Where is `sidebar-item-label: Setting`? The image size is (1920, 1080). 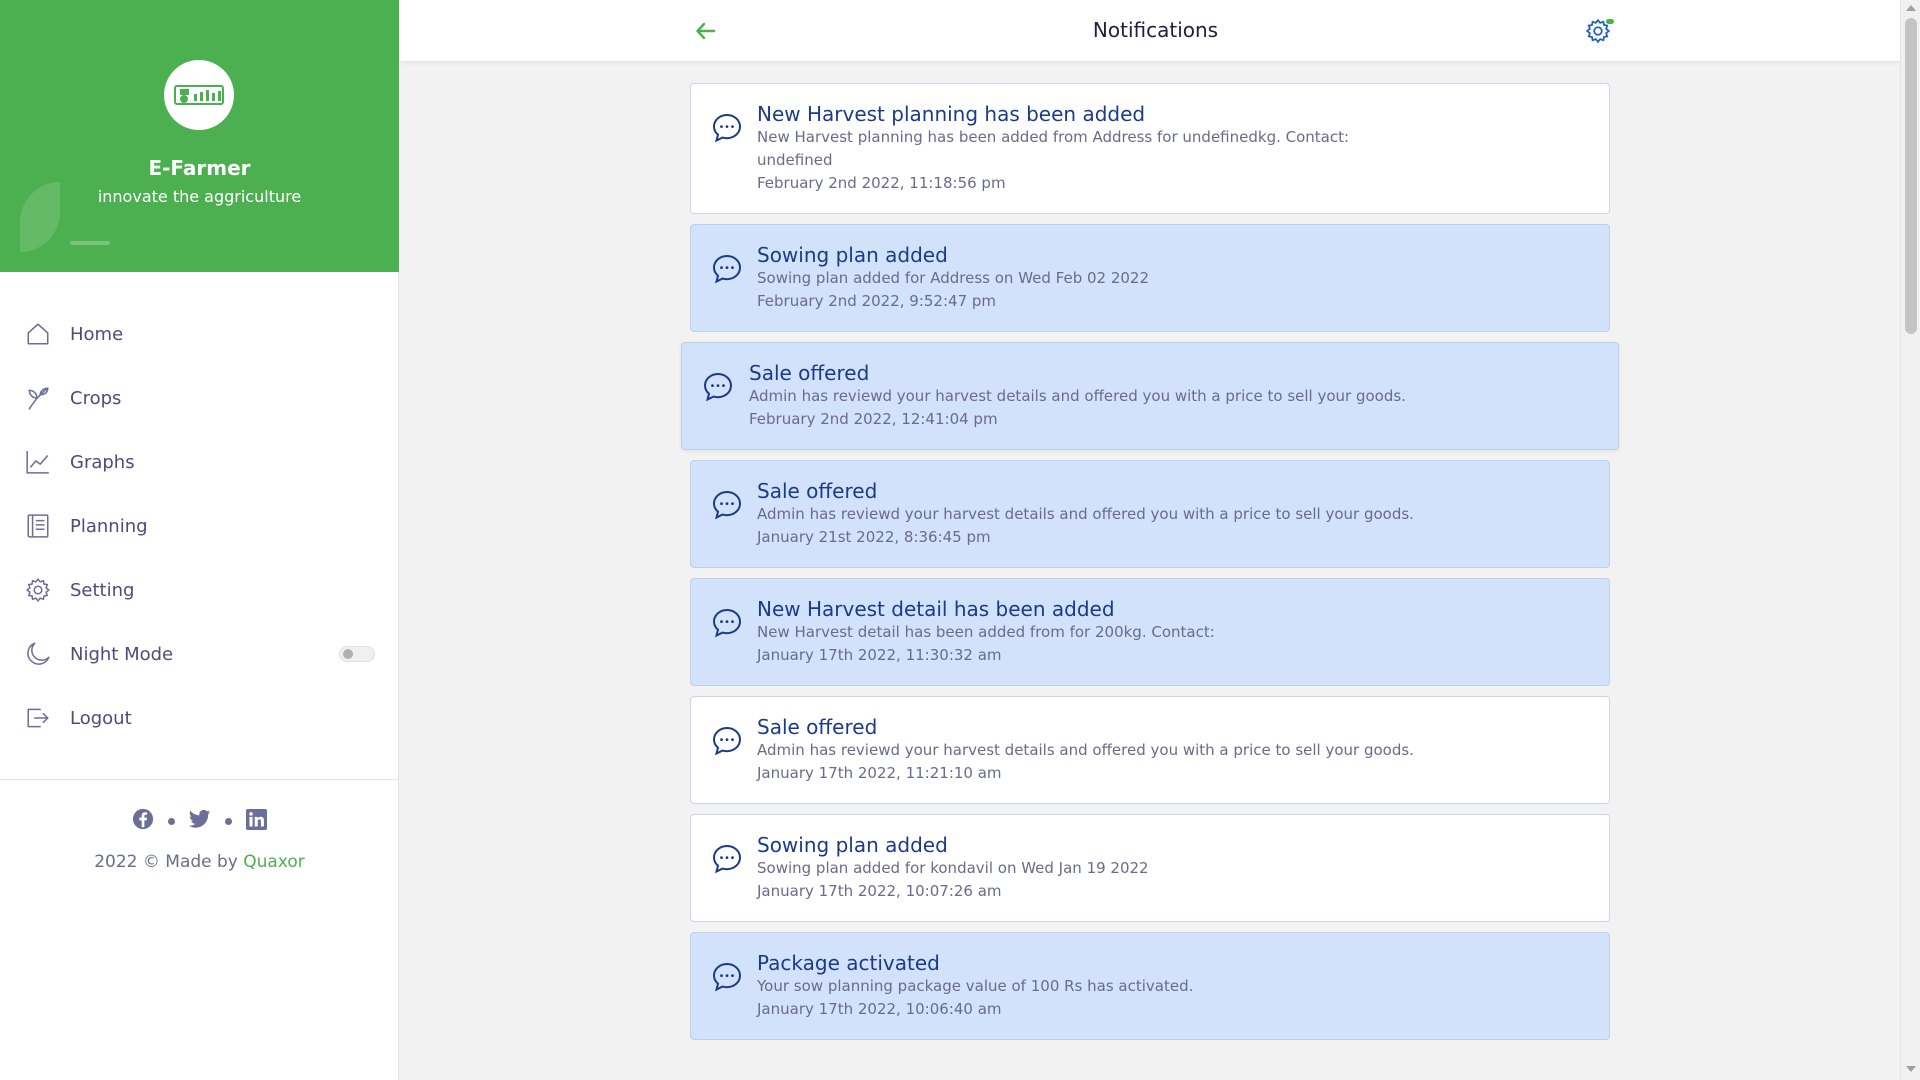 sidebar-item-label: Setting is located at coordinates (102, 590).